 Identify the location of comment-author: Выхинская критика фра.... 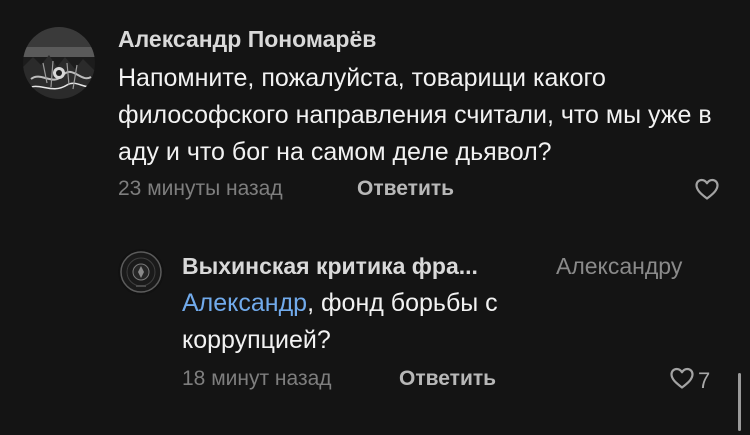
(330, 266).